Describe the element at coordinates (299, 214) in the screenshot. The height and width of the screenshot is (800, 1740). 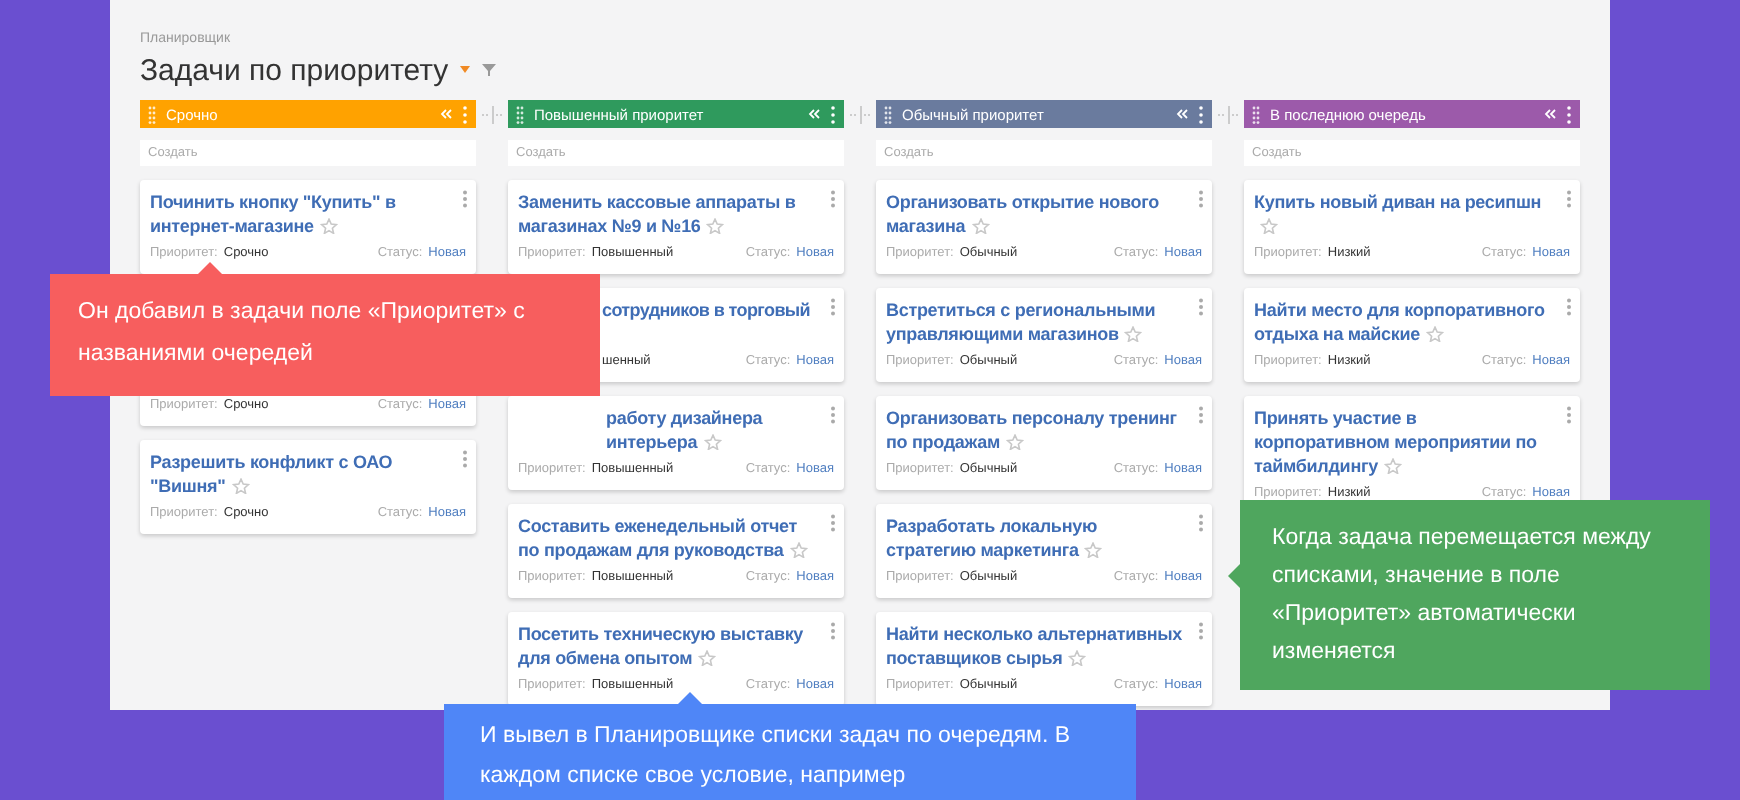
I see `task-title: Починить кнопку "Купить" в интернет-магазине` at that location.